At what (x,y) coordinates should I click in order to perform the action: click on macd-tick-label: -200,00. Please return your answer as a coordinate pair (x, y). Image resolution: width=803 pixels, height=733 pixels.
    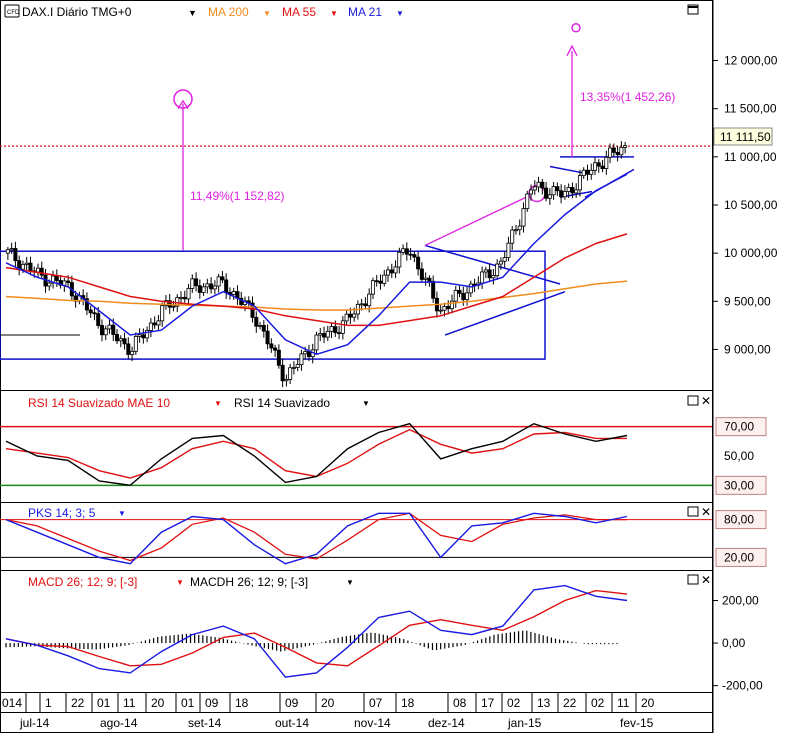
    Looking at the image, I should click on (742, 686).